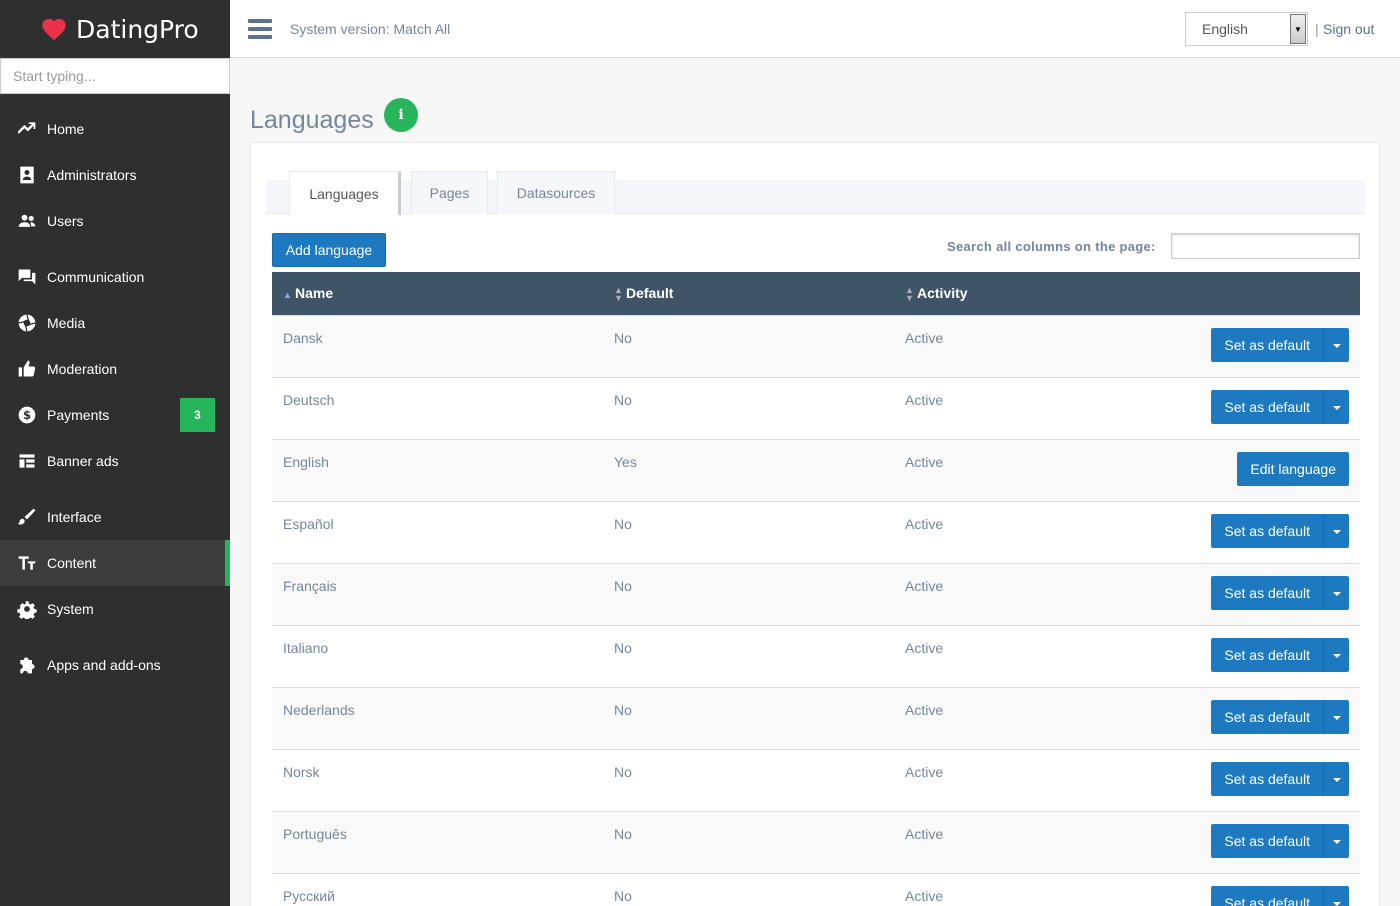 This screenshot has width=1400, height=906. I want to click on column-header-label: Default, so click(650, 292).